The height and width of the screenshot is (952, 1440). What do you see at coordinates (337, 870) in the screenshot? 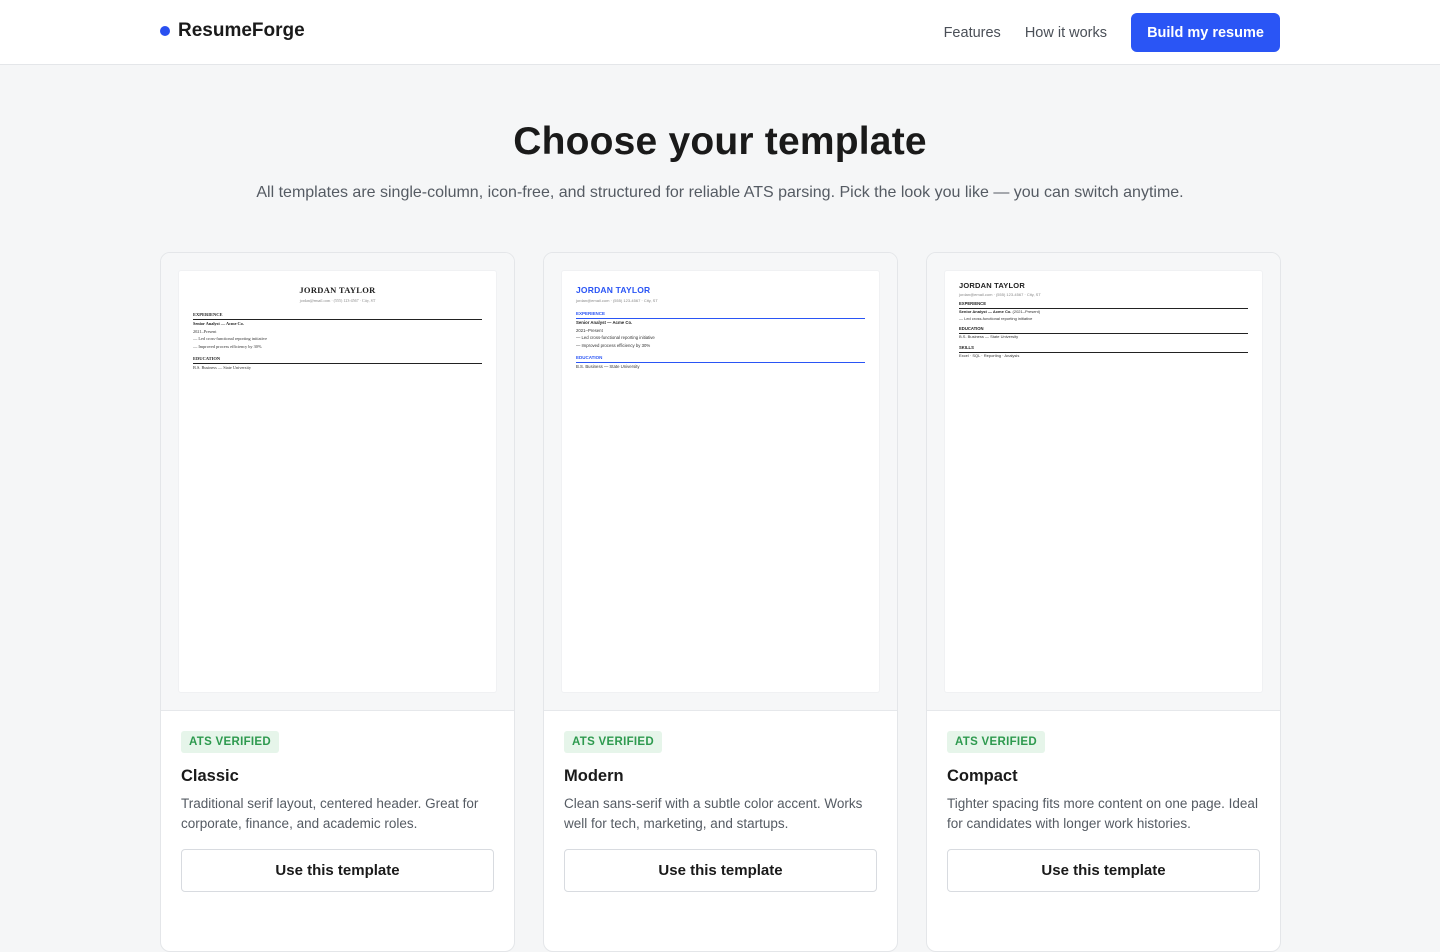
I see `use-template-button-classic: Use this template` at bounding box center [337, 870].